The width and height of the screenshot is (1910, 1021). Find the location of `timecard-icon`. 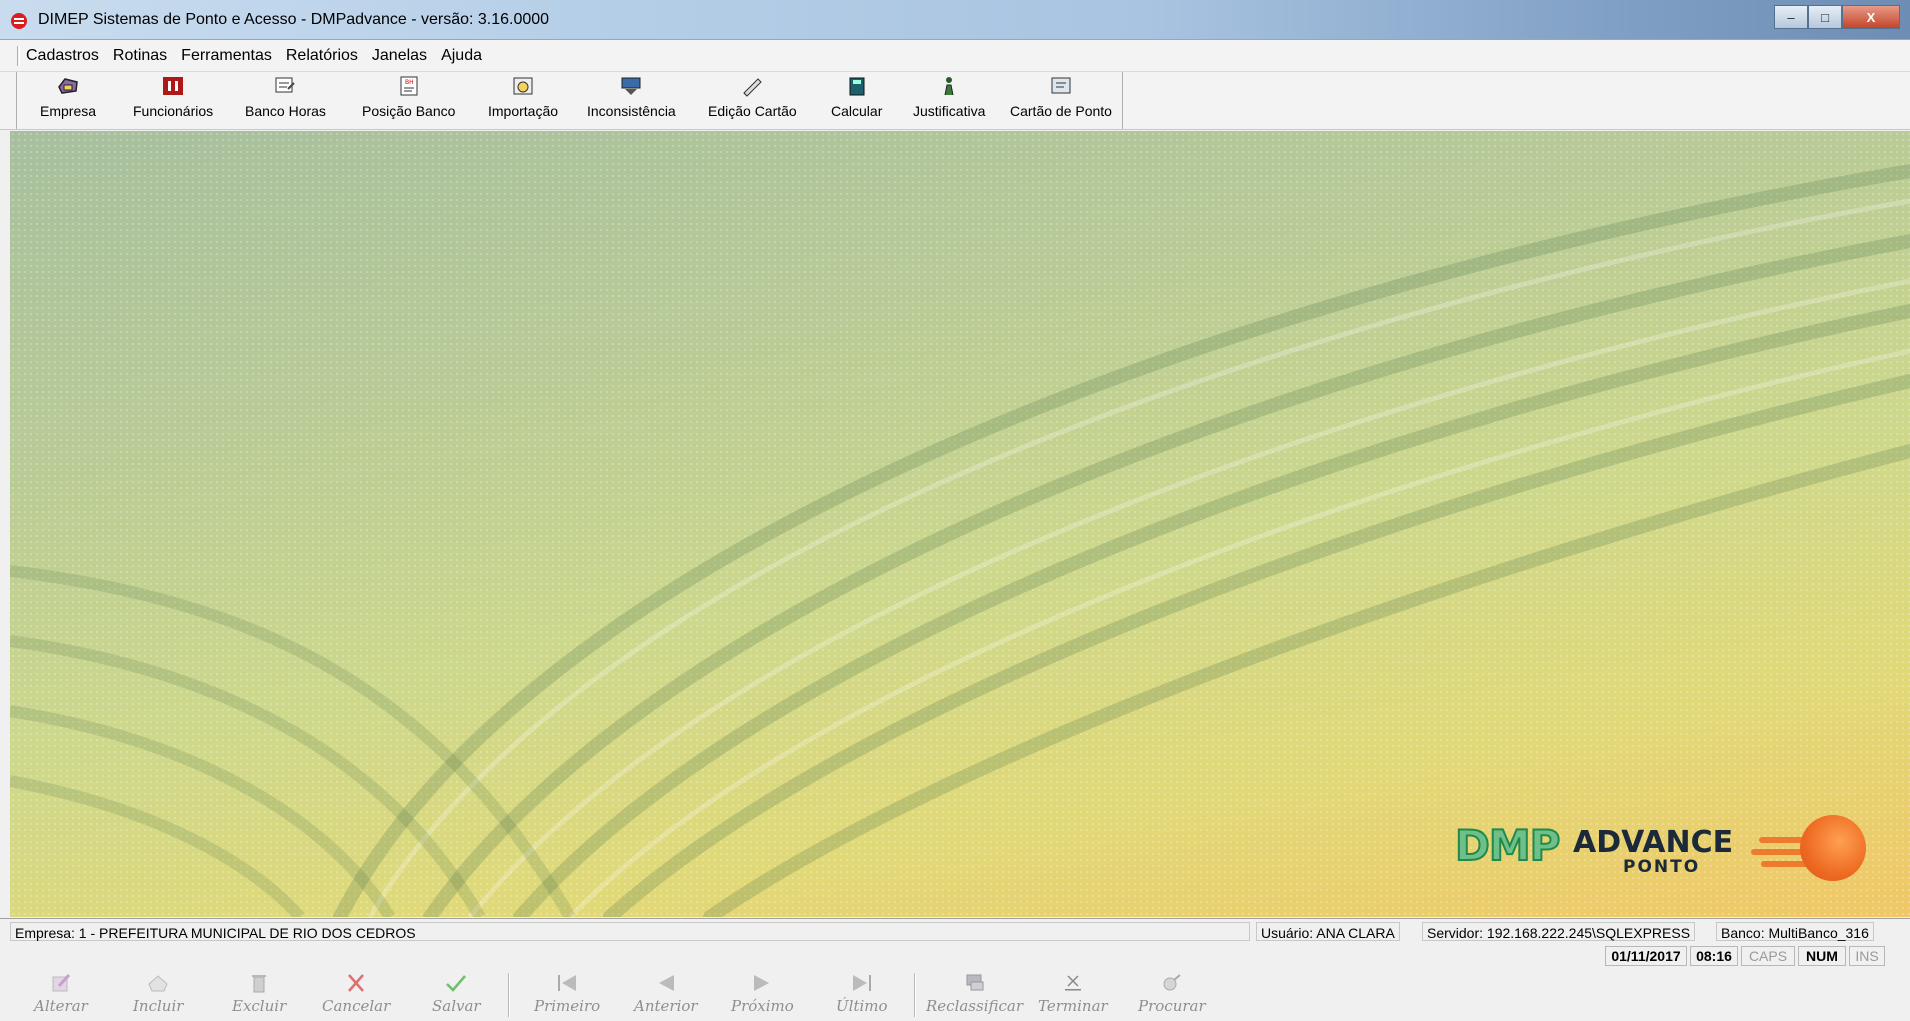

timecard-icon is located at coordinates (1061, 86).